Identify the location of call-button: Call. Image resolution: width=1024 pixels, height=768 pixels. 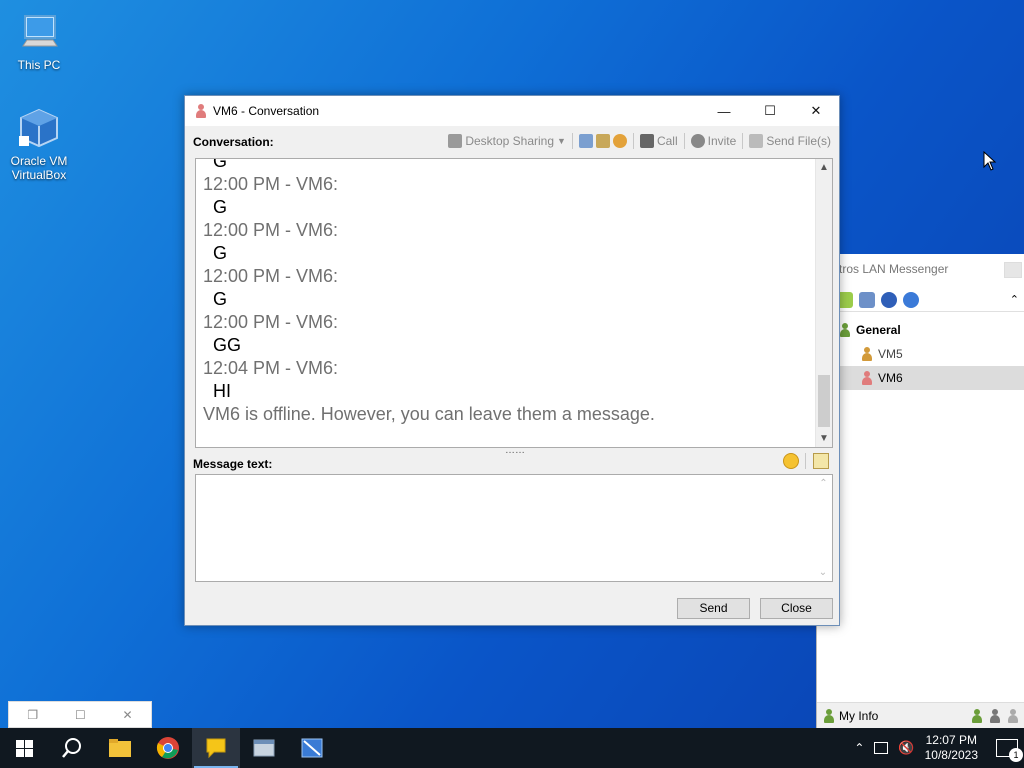
(667, 141).